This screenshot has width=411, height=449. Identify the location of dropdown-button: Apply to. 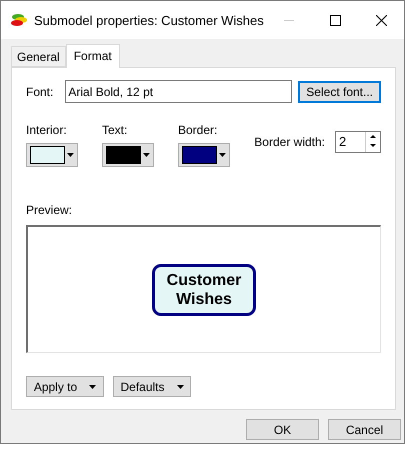
(65, 386).